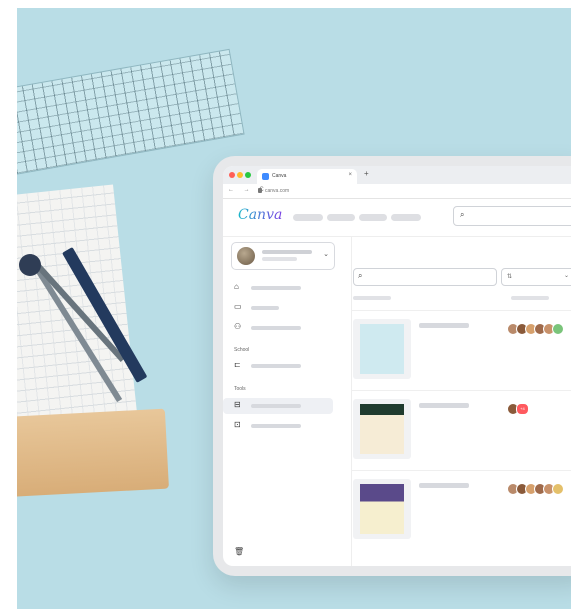 Image resolution: width=571 pixels, height=609 pixels. I want to click on content-search-input: ⌕, so click(425, 277).